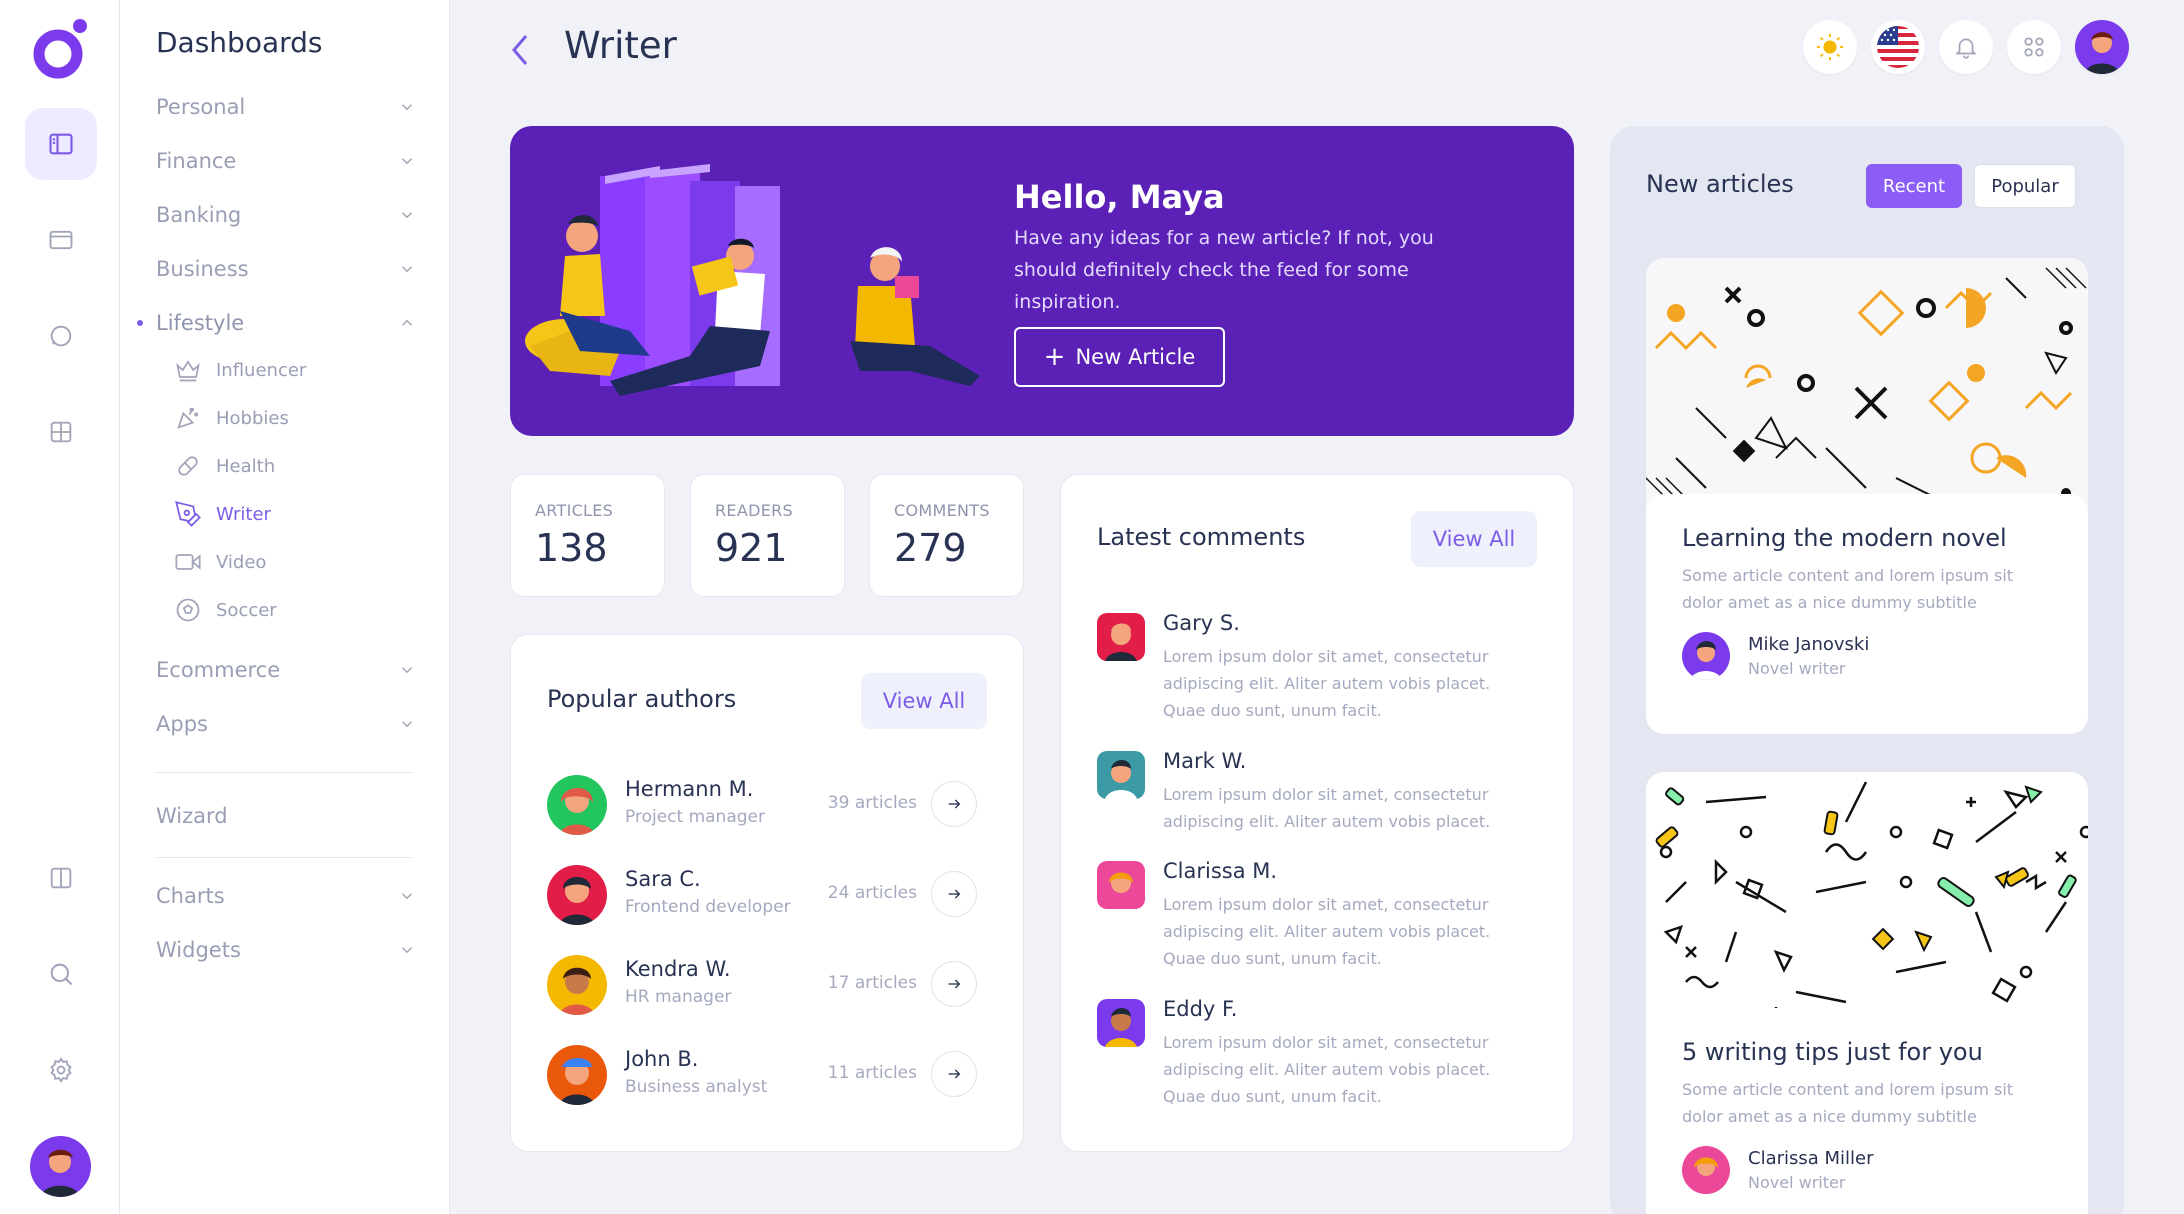 This screenshot has height=1214, width=2184. I want to click on author-row: Kendra W. HR manager 17 articles, so click(762, 984).